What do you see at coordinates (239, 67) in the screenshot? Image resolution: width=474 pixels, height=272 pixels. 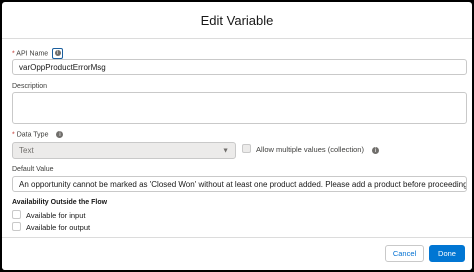 I see `api-name-input: varOppProductErrorMsg` at bounding box center [239, 67].